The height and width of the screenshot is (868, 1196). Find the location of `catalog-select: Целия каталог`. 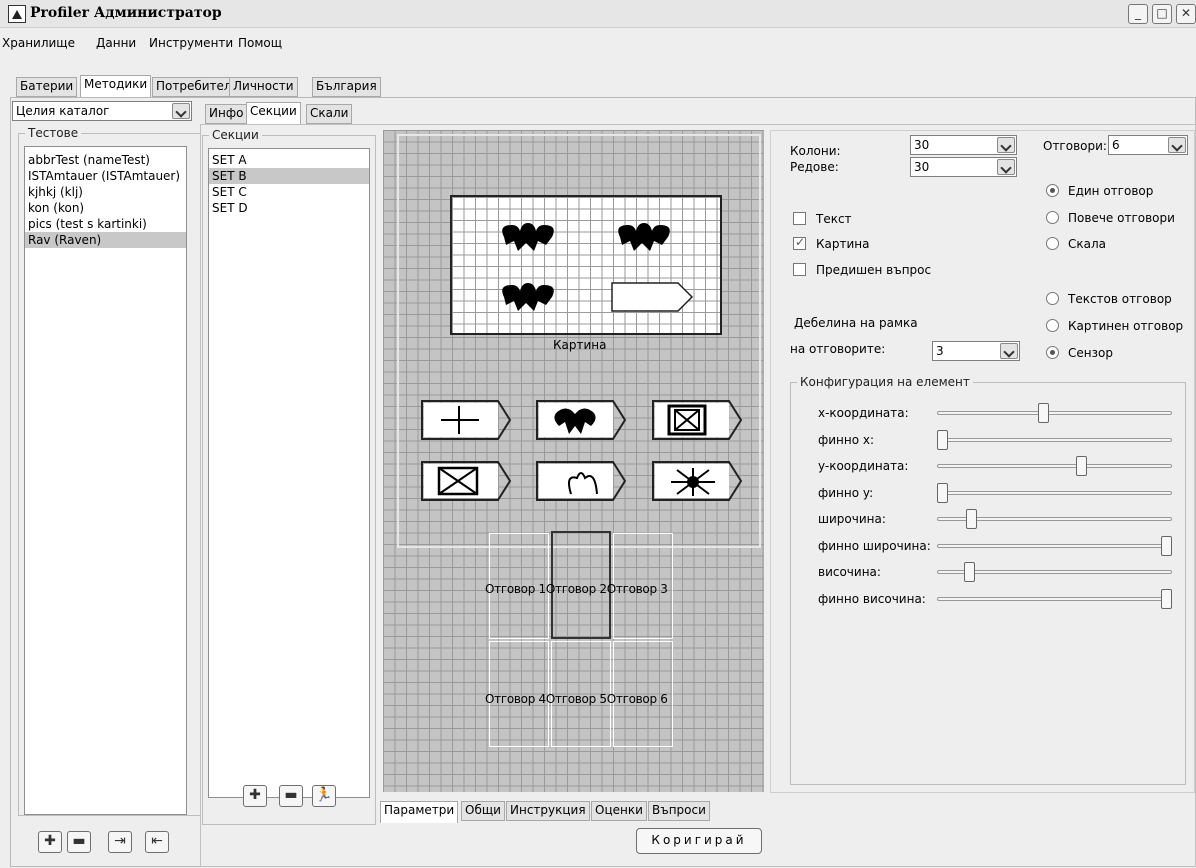

catalog-select: Целия каталог is located at coordinates (102, 111).